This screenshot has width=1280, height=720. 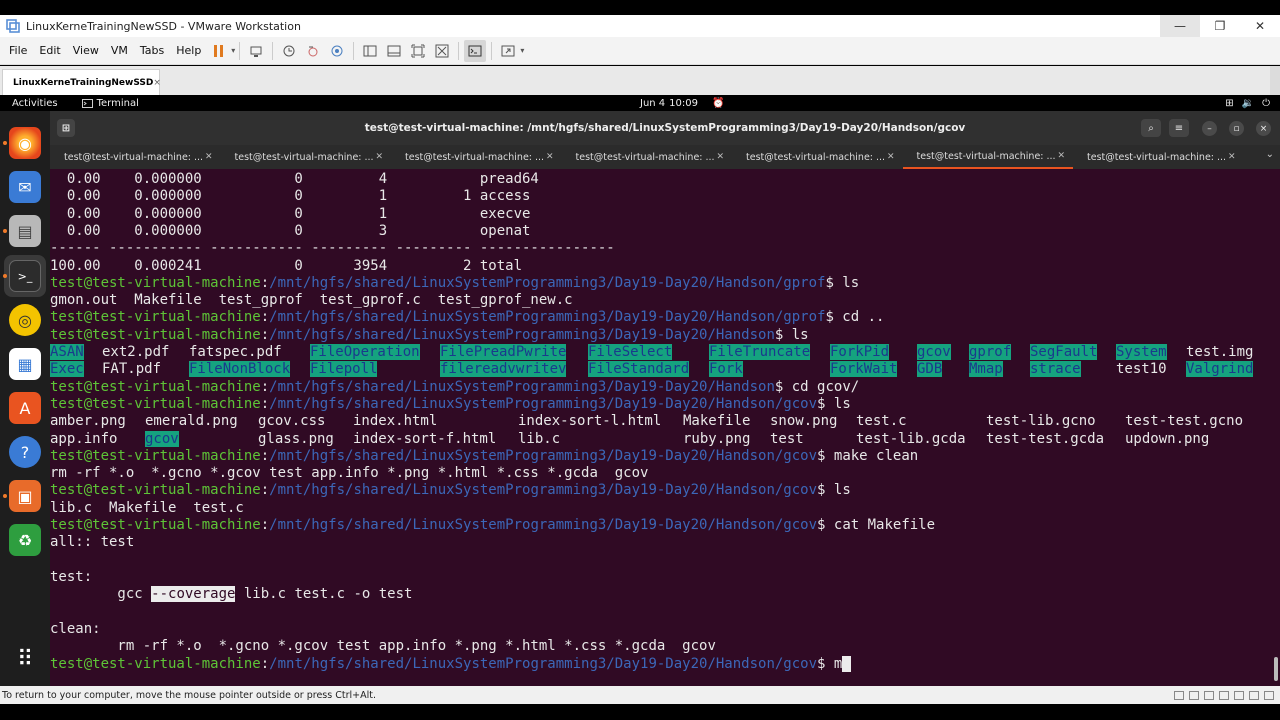 I want to click on full-screen-icon, so click(x=418, y=51).